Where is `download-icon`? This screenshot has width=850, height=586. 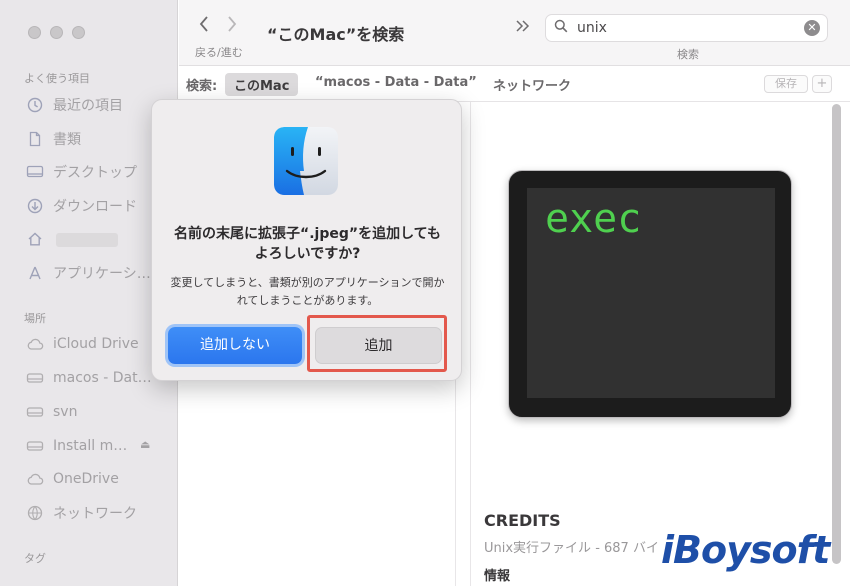
download-icon is located at coordinates (35, 206).